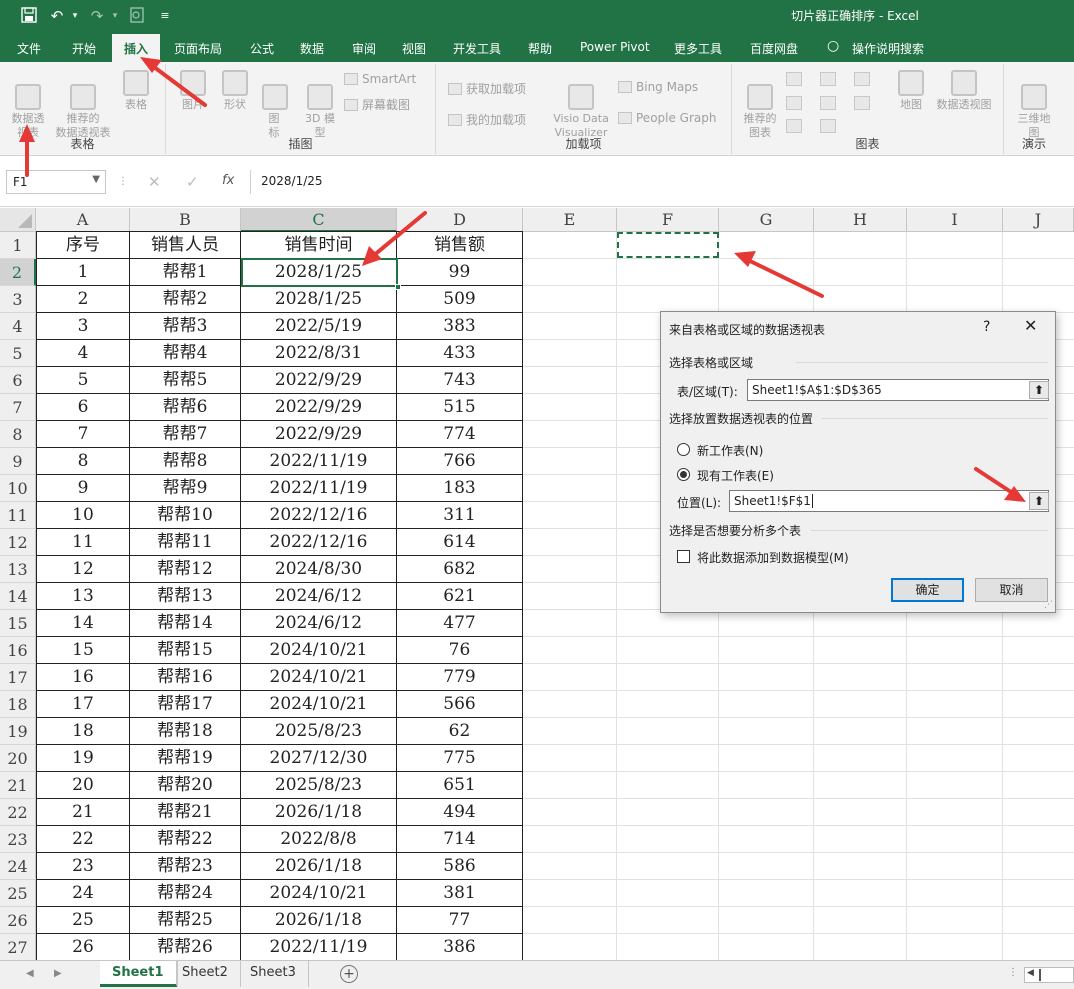  I want to click on new-sheet-radio, so click(683, 449).